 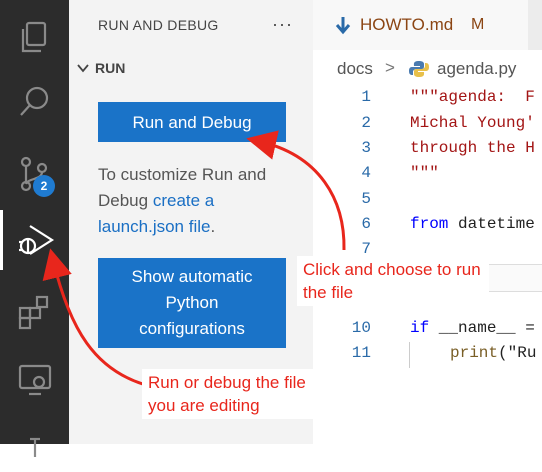 What do you see at coordinates (34, 380) in the screenshot?
I see `remote-explorer-icon` at bounding box center [34, 380].